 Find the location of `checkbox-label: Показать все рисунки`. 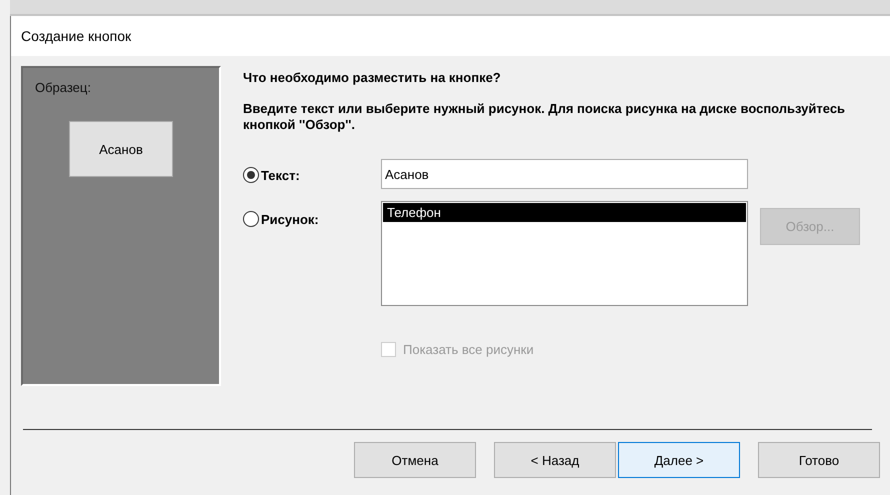

checkbox-label: Показать все рисунки is located at coordinates (468, 349).